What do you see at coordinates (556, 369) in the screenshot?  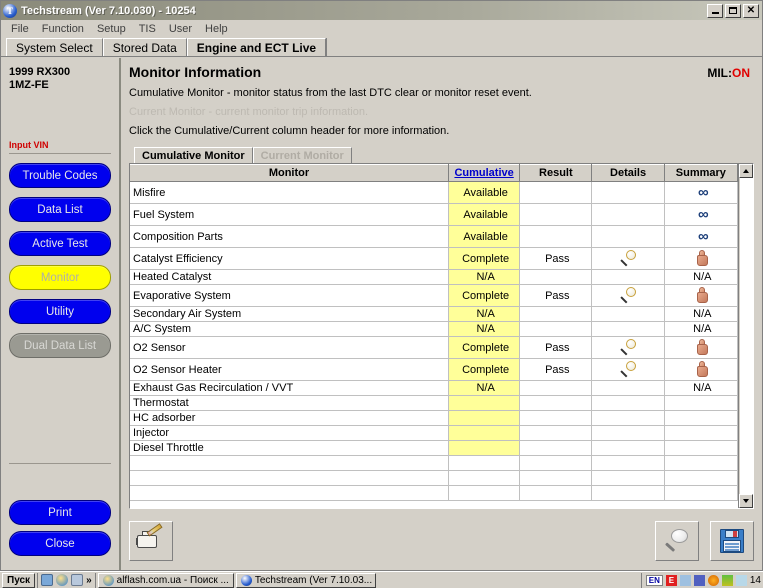 I see `cell-result: Pass` at bounding box center [556, 369].